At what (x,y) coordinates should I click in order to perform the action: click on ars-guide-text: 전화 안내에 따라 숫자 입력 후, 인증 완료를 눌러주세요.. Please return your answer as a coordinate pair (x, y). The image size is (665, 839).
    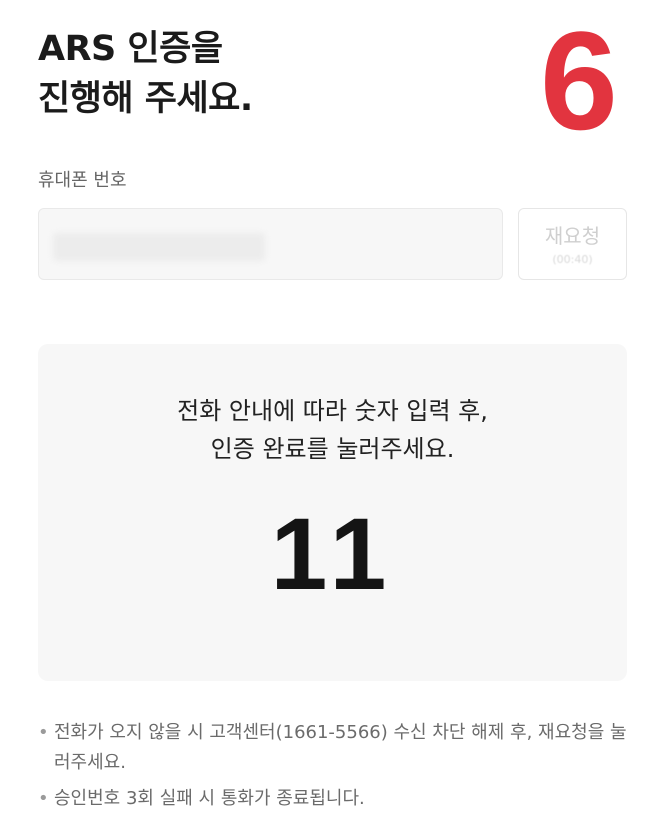
    Looking at the image, I should click on (332, 430).